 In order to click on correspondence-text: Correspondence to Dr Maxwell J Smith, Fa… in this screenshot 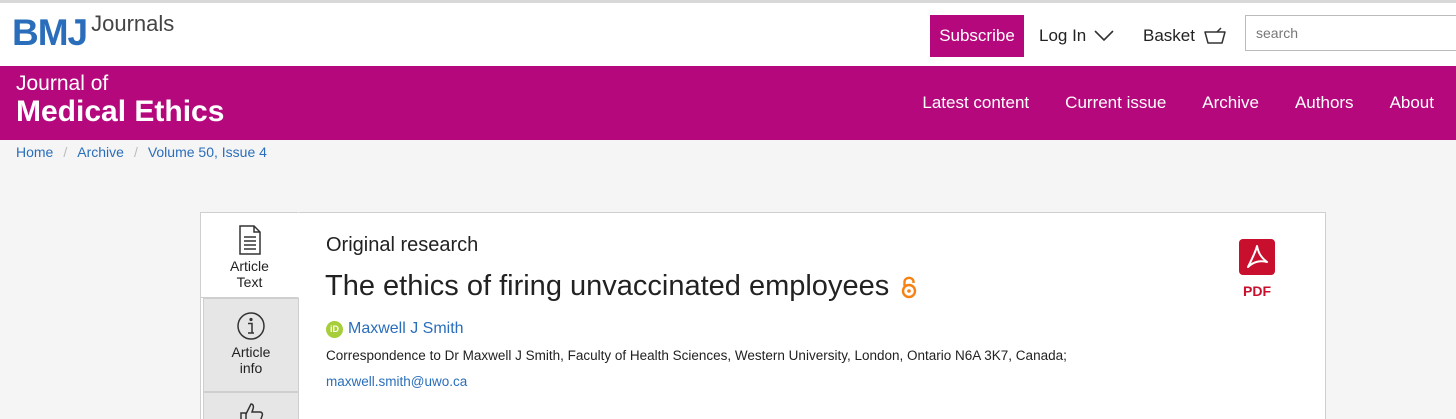, I will do `click(696, 355)`.